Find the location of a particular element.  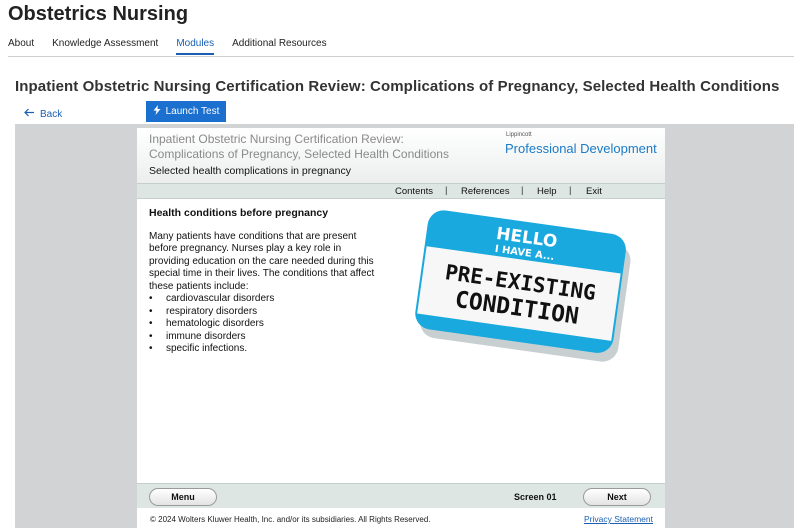

back-link: Back is located at coordinates (43, 114).